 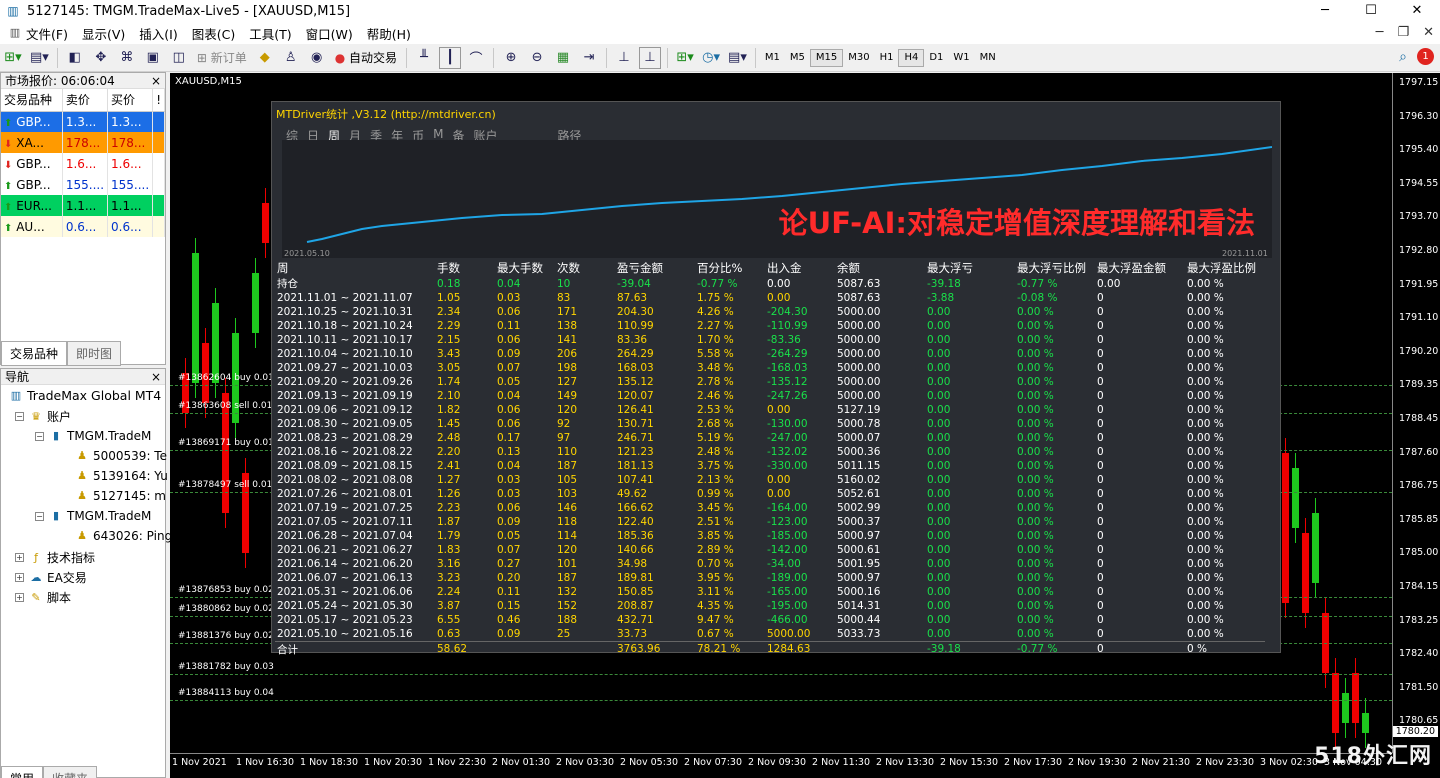 I want to click on crosshair-icon: ✥, so click(x=101, y=58).